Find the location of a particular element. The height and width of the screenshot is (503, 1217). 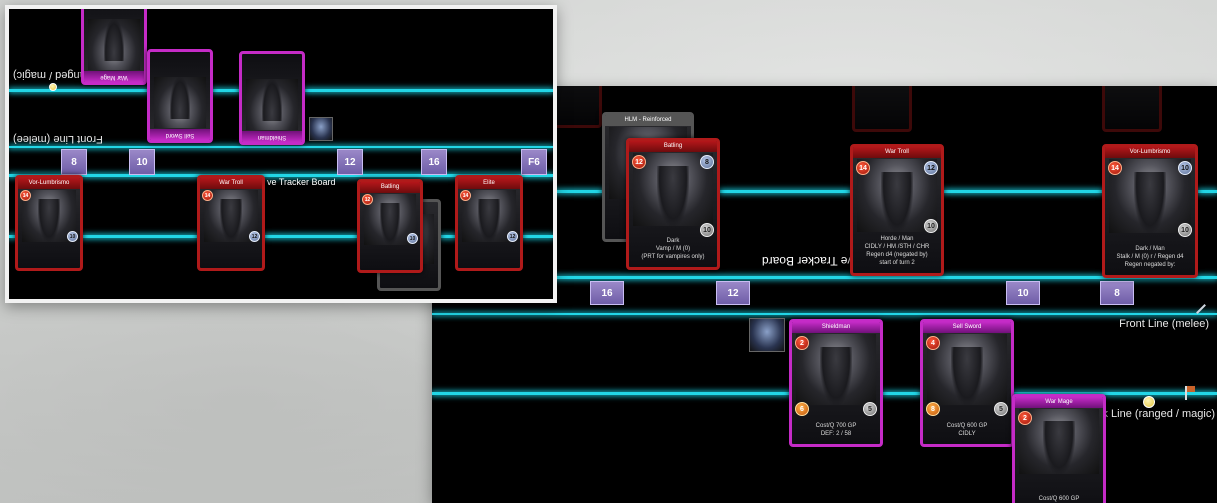

card-text: Cost/Q 700 GP DEF: 2 / 58 is located at coordinates (836, 430).